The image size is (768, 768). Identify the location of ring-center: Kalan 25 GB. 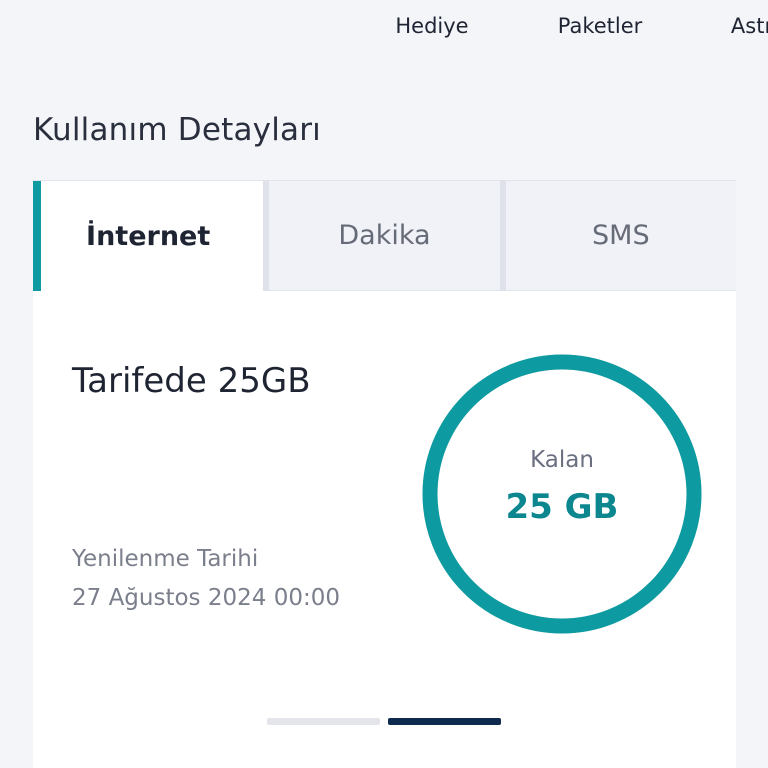
(562, 494).